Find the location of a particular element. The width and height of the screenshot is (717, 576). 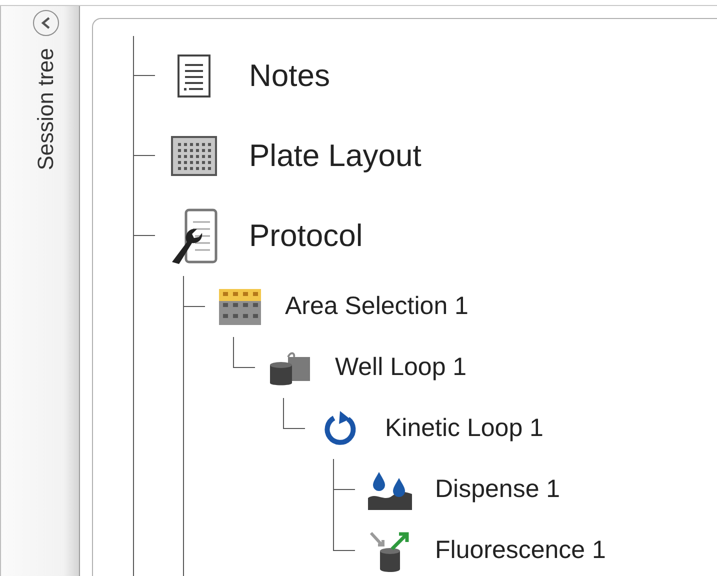

dispense-drops-icon is located at coordinates (390, 490).